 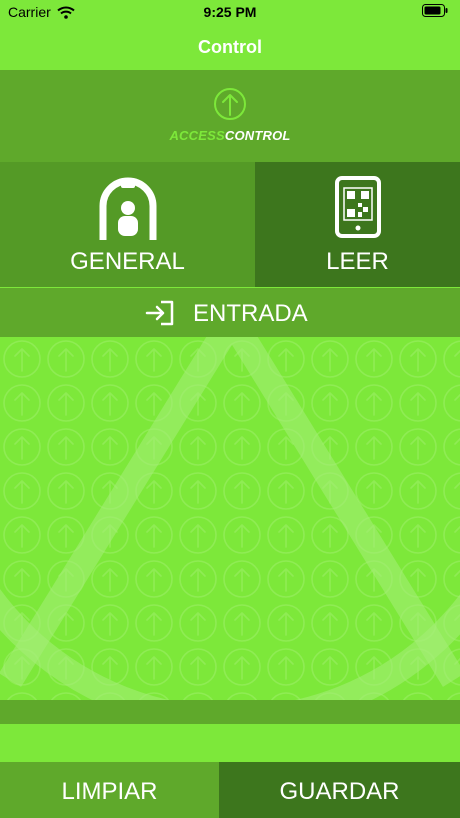 I want to click on battery-icon, so click(x=435, y=10).